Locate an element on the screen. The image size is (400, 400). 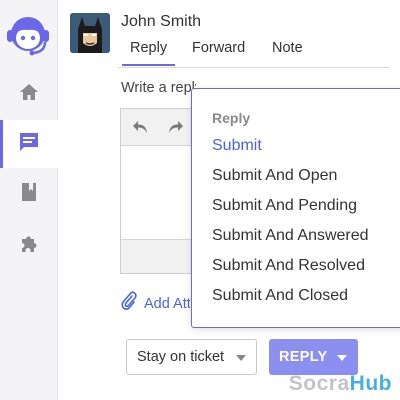
watermark-logo: SocraHub is located at coordinates (340, 384).